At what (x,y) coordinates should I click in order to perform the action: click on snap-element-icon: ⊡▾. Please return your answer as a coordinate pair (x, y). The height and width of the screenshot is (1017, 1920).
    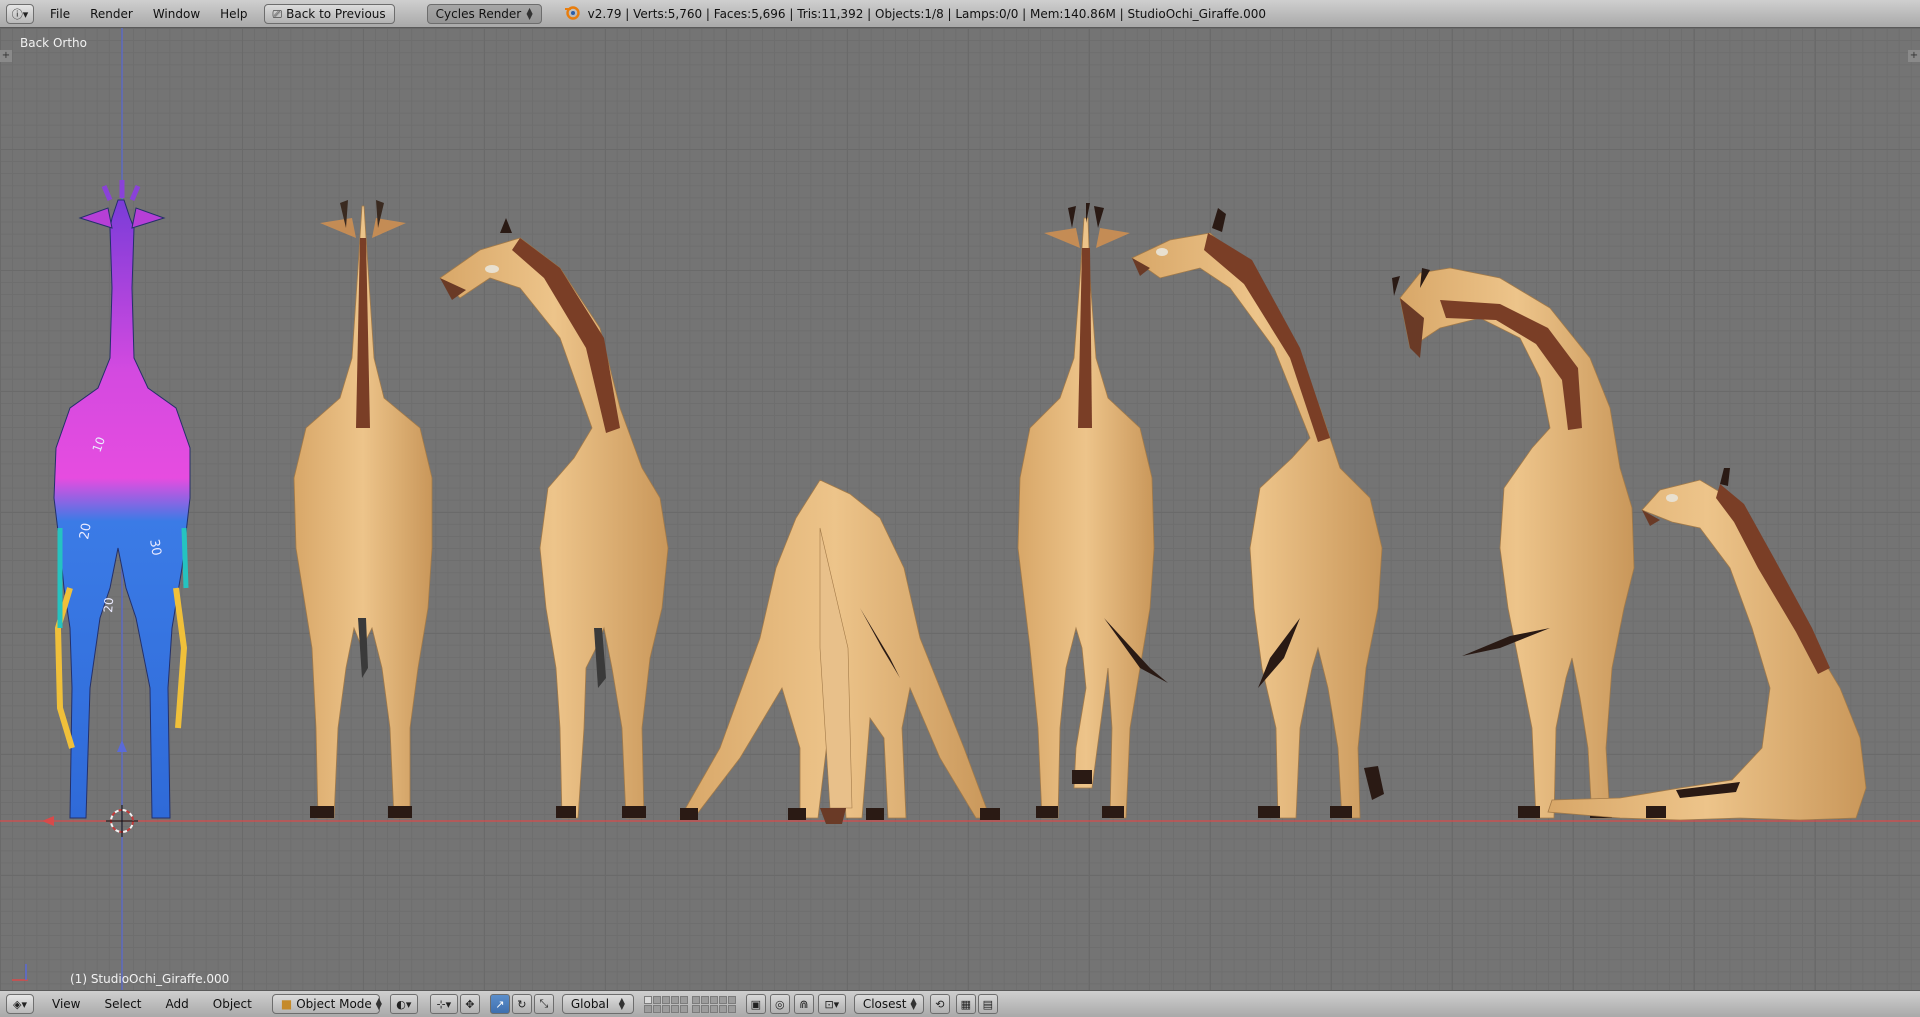
    Looking at the image, I should click on (832, 1004).